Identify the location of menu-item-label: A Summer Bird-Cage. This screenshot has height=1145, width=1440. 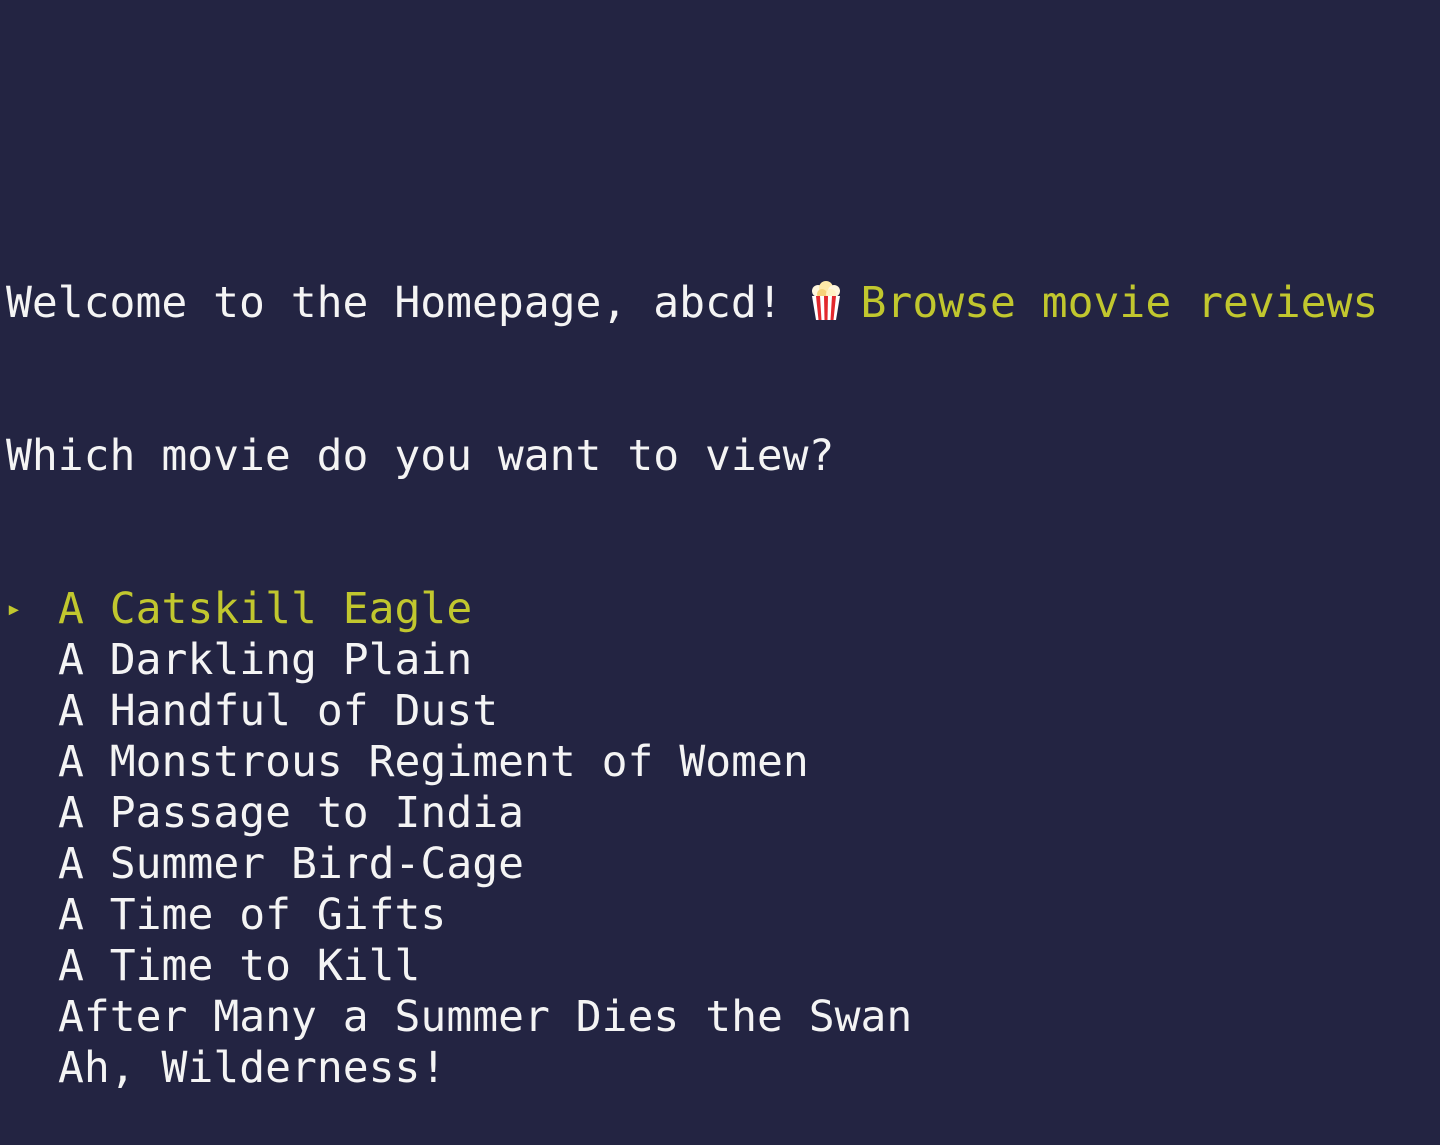
(291, 864).